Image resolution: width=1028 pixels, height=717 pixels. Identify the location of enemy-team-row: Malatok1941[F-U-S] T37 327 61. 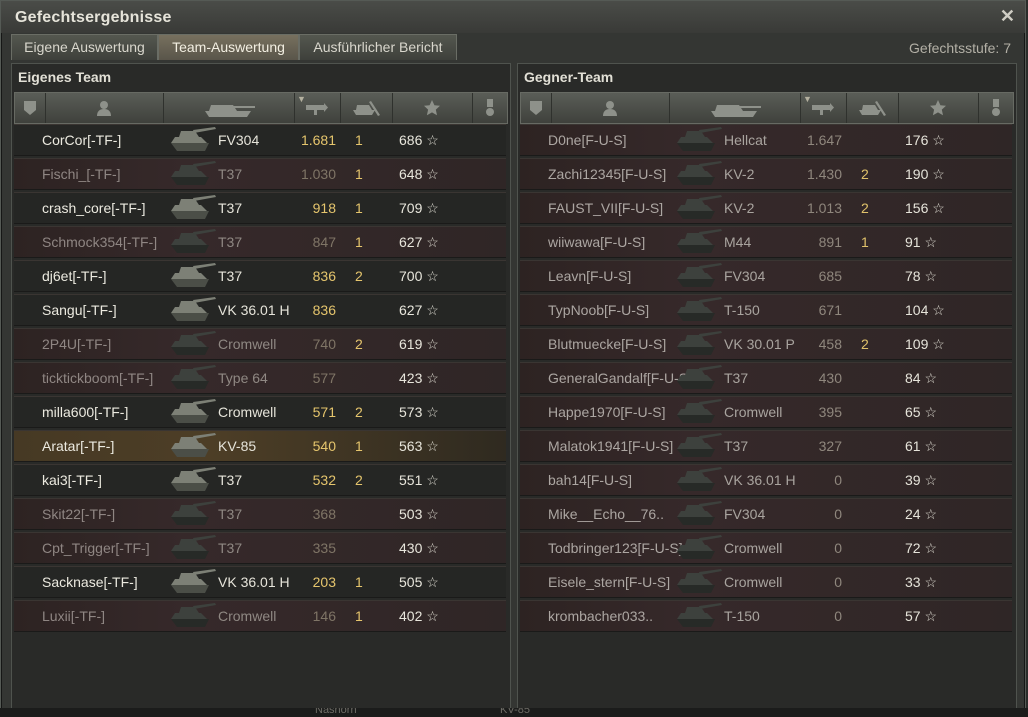
(766, 446).